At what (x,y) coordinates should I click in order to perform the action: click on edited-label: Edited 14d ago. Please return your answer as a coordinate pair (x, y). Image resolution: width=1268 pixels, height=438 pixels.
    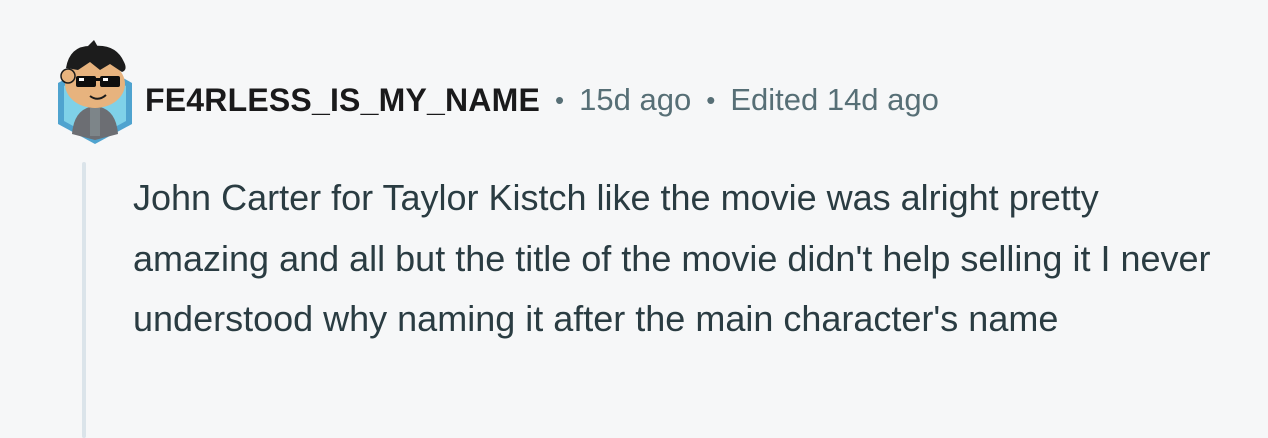
    Looking at the image, I should click on (834, 99).